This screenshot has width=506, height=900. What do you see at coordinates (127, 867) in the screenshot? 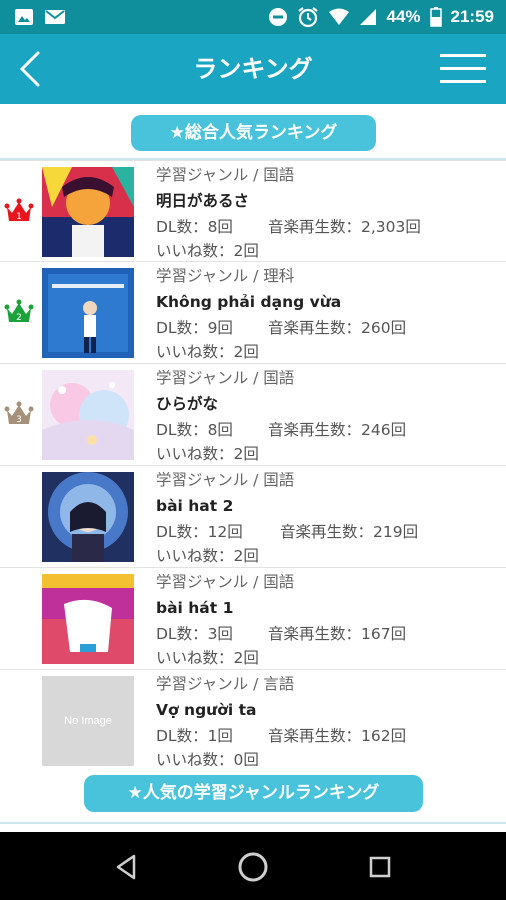
I see `triangle-back-icon` at bounding box center [127, 867].